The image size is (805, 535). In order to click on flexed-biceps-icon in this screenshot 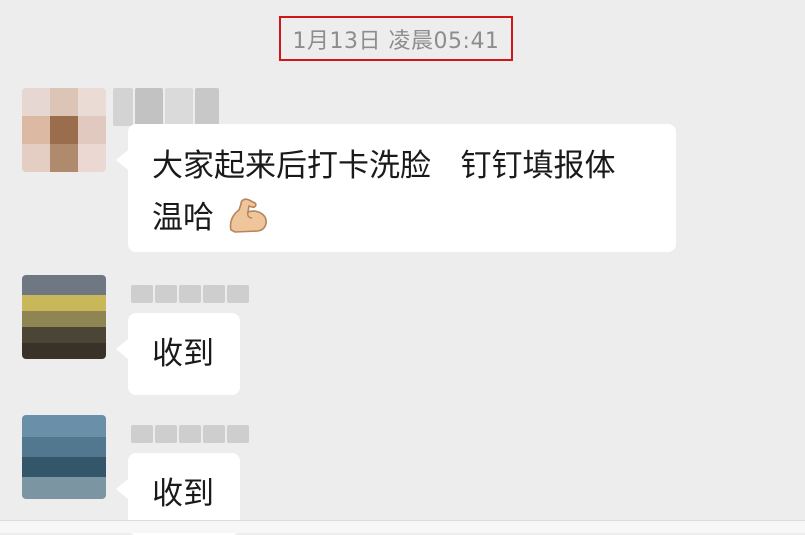, I will do `click(248, 215)`.